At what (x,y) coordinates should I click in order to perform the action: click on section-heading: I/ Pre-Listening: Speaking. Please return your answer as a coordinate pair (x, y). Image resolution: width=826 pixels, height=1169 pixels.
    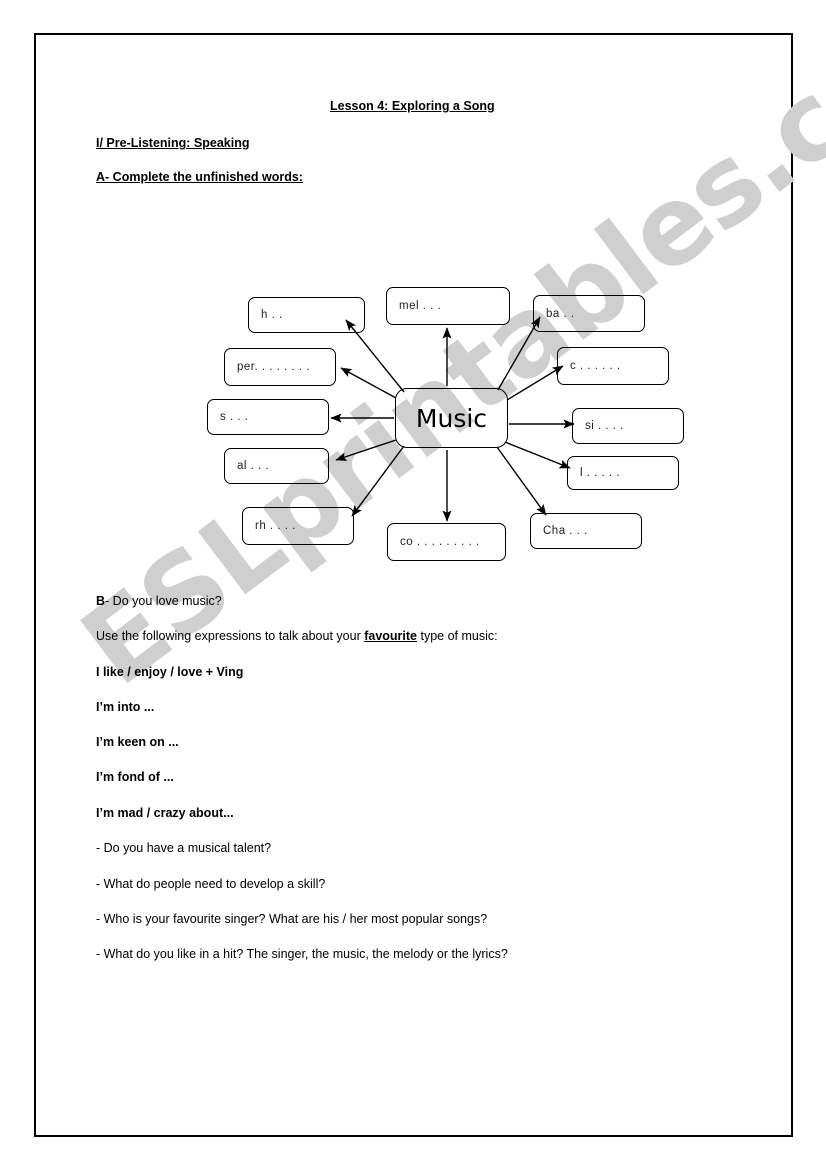
    Looking at the image, I should click on (173, 143).